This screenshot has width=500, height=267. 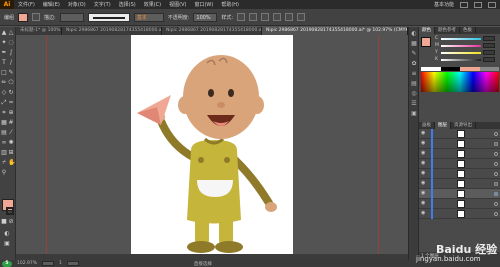 What do you see at coordinates (39, 31) in the screenshot?
I see `tab-document-1: 未标题-1* @ 100%` at bounding box center [39, 31].